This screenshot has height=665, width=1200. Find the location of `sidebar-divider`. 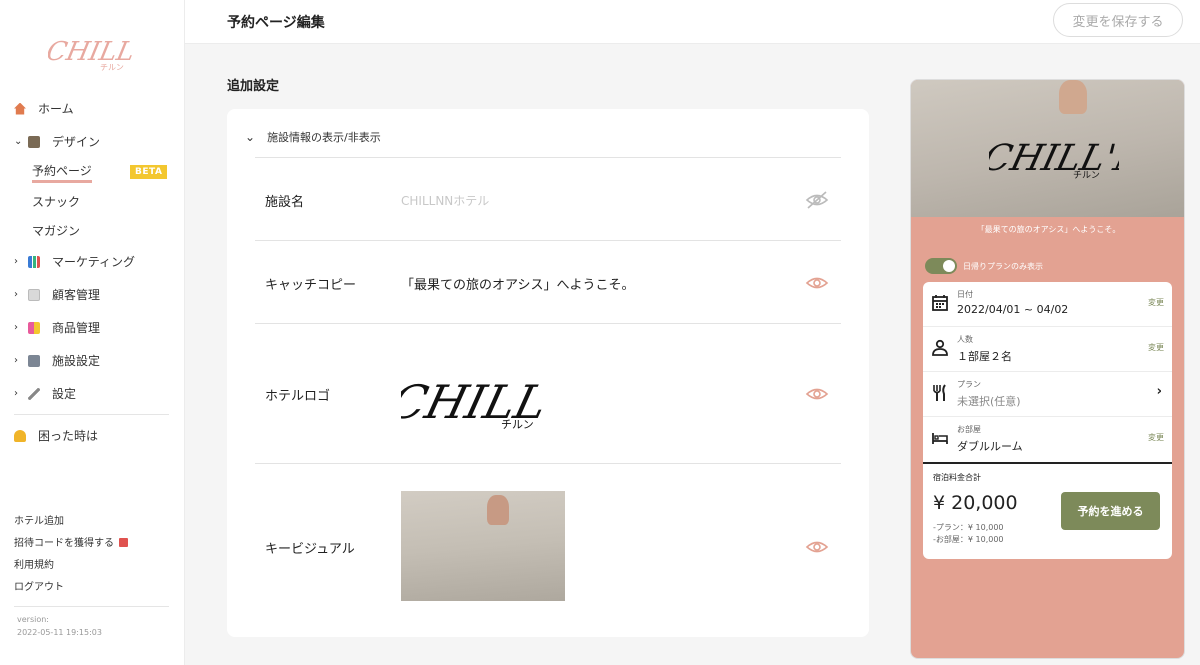

sidebar-divider is located at coordinates (91, 414).